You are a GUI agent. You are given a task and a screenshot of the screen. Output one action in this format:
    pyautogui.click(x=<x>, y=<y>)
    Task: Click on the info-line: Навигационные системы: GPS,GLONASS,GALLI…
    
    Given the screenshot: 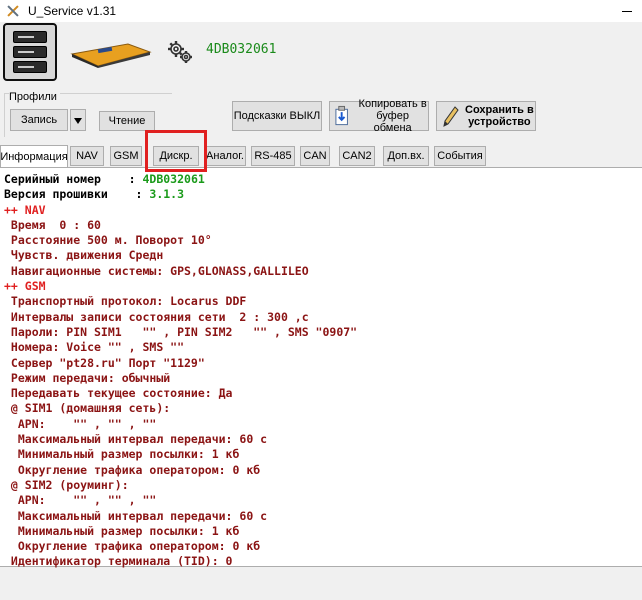 What is the action you would take?
    pyautogui.click(x=156, y=270)
    